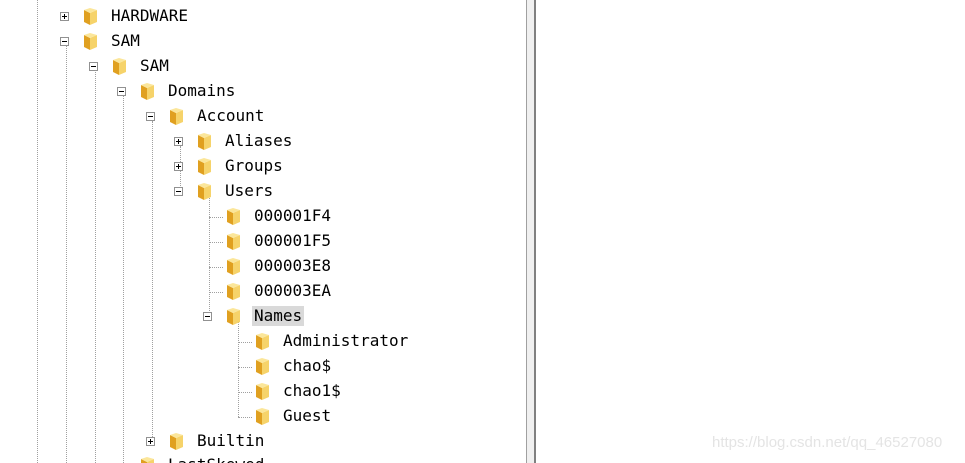  What do you see at coordinates (293, 215) in the screenshot?
I see `node-label: 000001F4` at bounding box center [293, 215].